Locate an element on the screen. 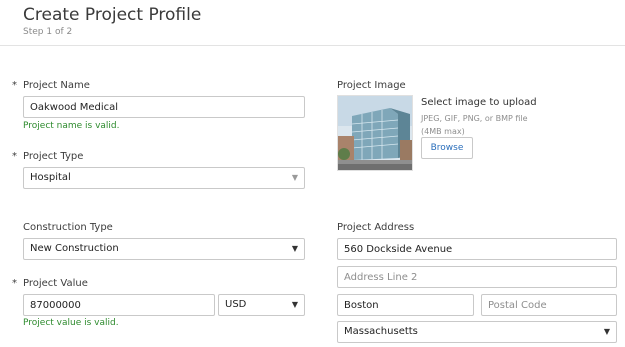 Image resolution: width=625 pixels, height=347 pixels. project-image-thumbnail is located at coordinates (375, 133).